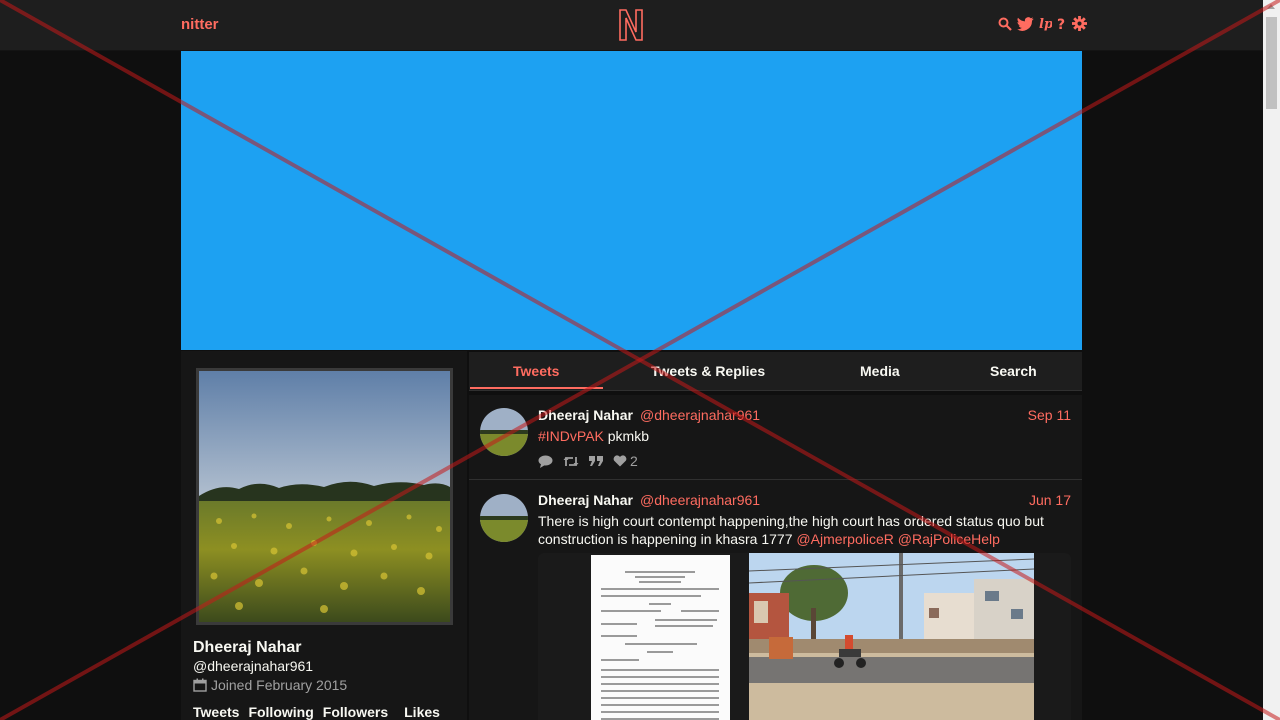 This screenshot has width=1280, height=720. What do you see at coordinates (571, 436) in the screenshot?
I see `hashtag-link: #INDvPAK` at bounding box center [571, 436].